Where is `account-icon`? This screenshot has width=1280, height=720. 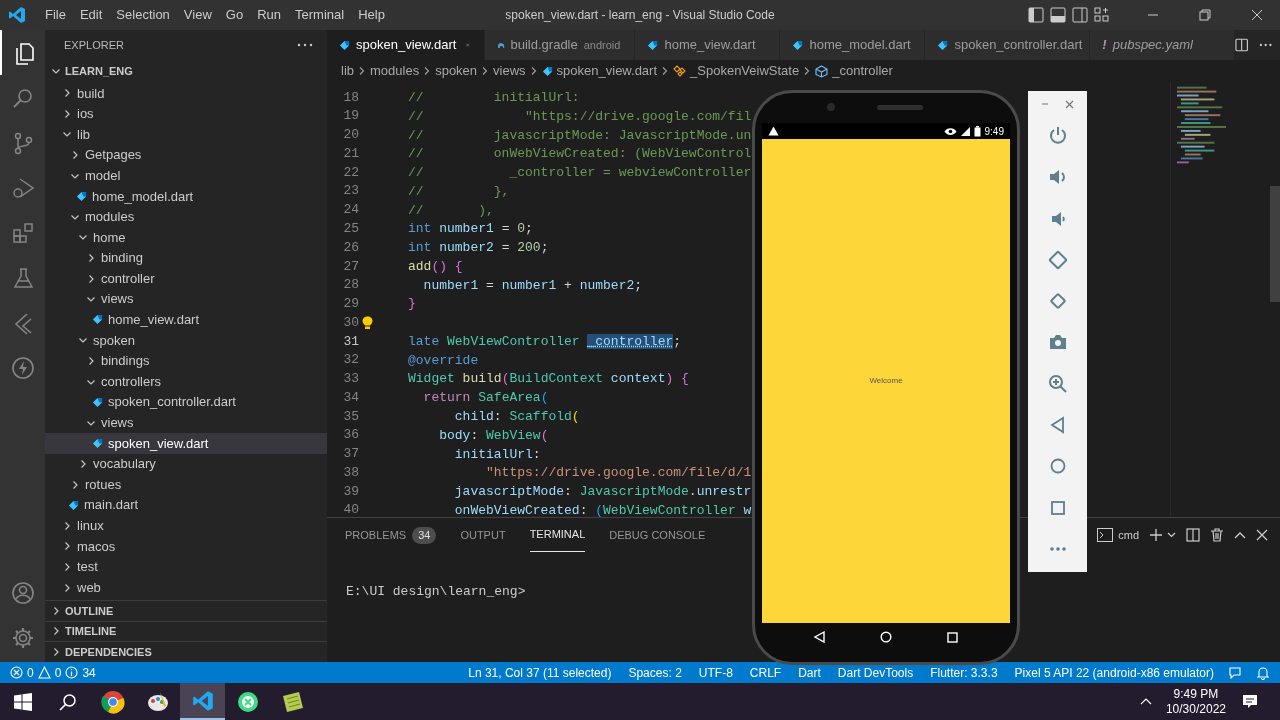
account-icon is located at coordinates (22, 592).